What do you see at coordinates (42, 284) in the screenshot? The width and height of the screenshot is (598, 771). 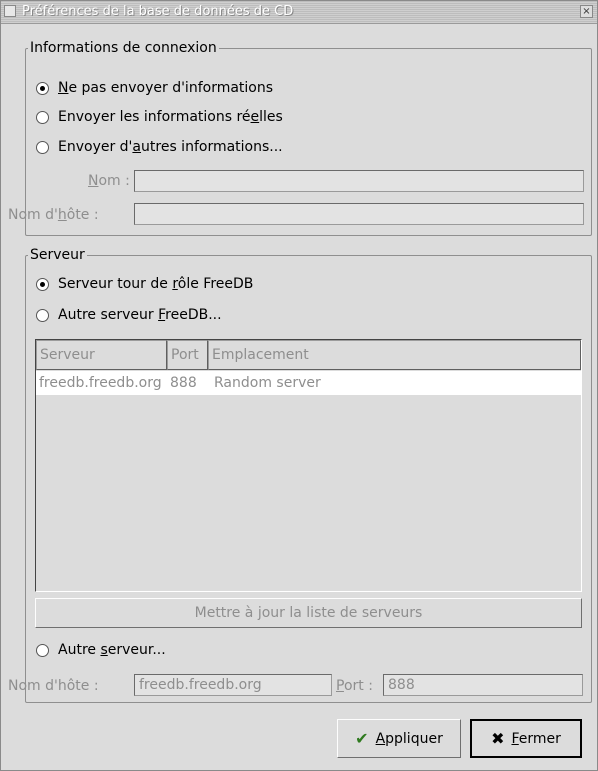 I see `radio-freedb-round-robin-indicator` at bounding box center [42, 284].